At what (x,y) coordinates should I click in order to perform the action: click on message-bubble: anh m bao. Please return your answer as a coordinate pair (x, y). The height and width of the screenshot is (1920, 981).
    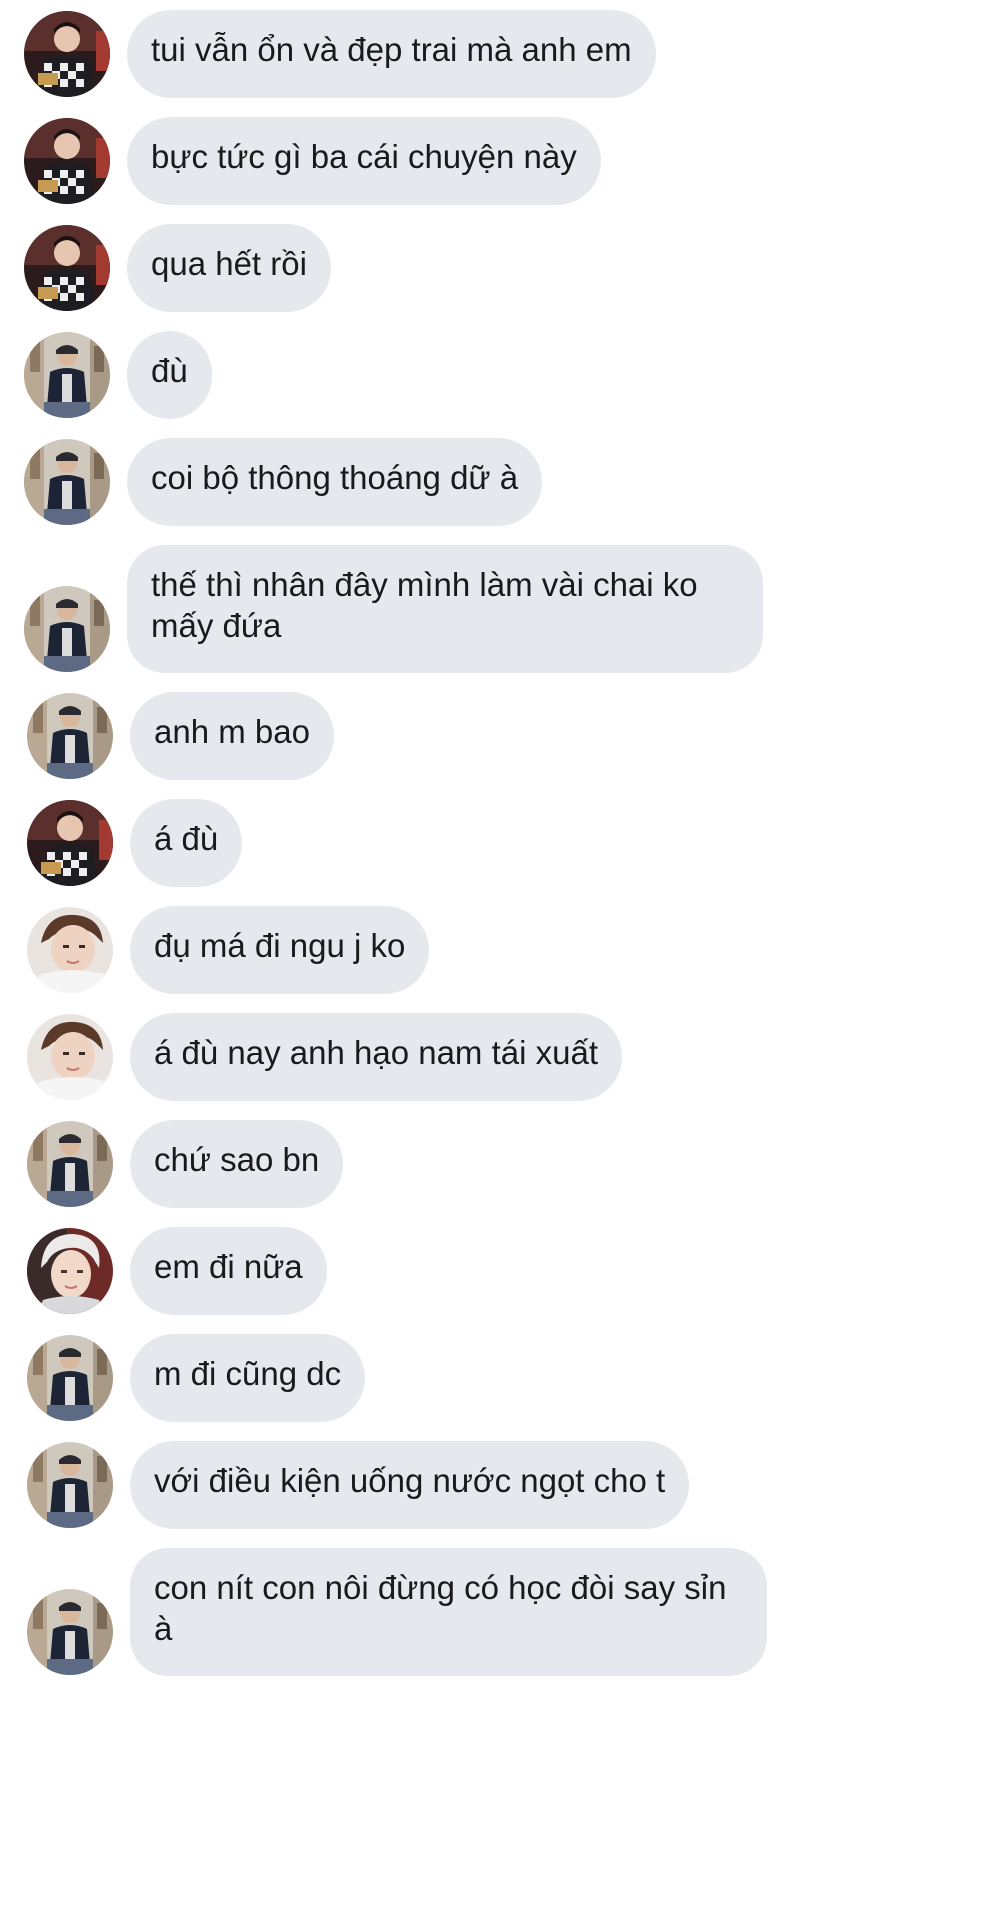
    Looking at the image, I should click on (232, 736).